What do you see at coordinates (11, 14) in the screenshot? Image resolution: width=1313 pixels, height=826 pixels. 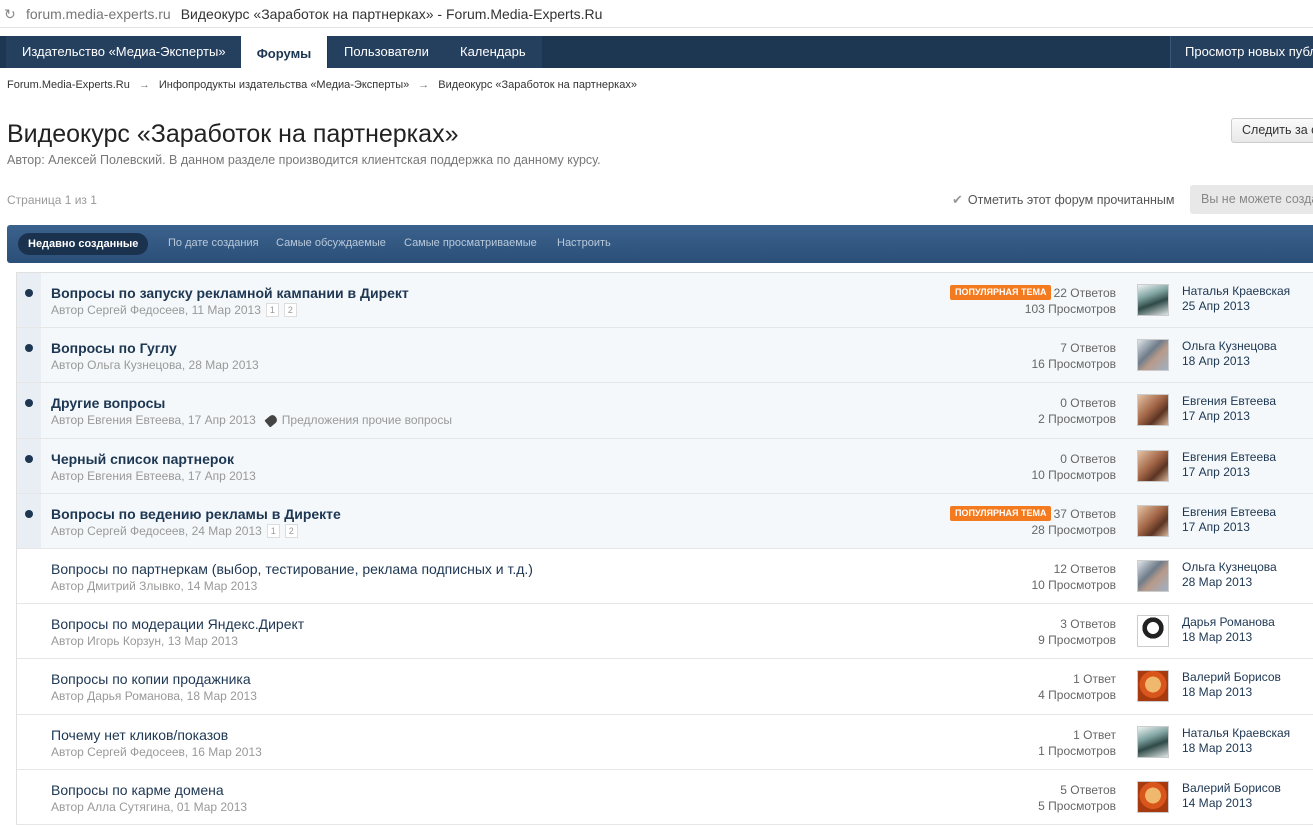 I see `reload-icon: ↻` at bounding box center [11, 14].